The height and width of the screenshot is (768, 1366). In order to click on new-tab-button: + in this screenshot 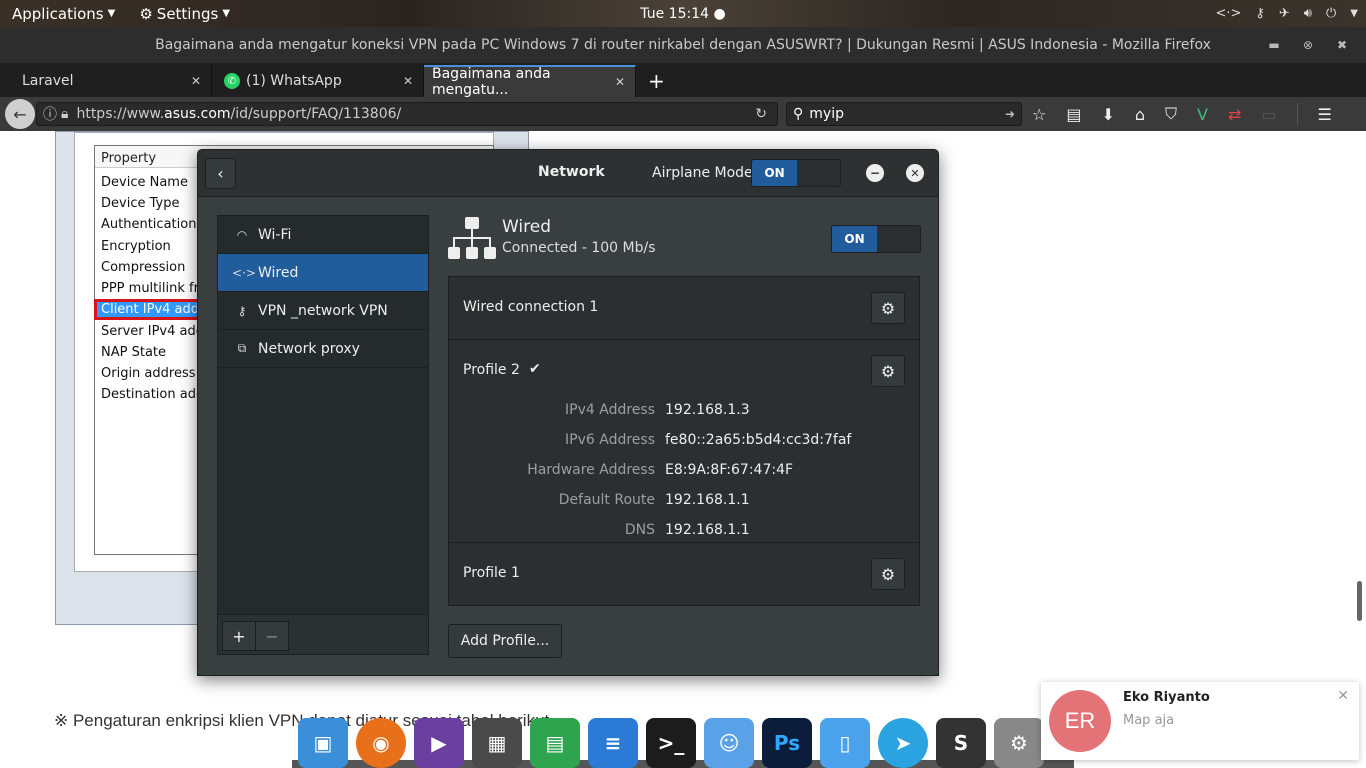, I will do `click(656, 81)`.